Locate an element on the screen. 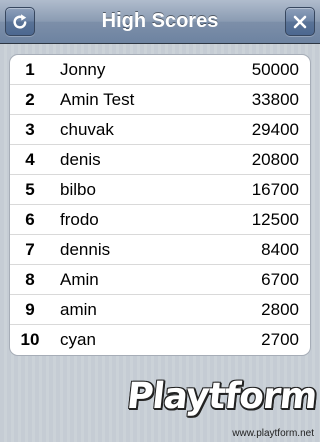 The height and width of the screenshot is (442, 320). player-name: bilbo is located at coordinates (78, 189).